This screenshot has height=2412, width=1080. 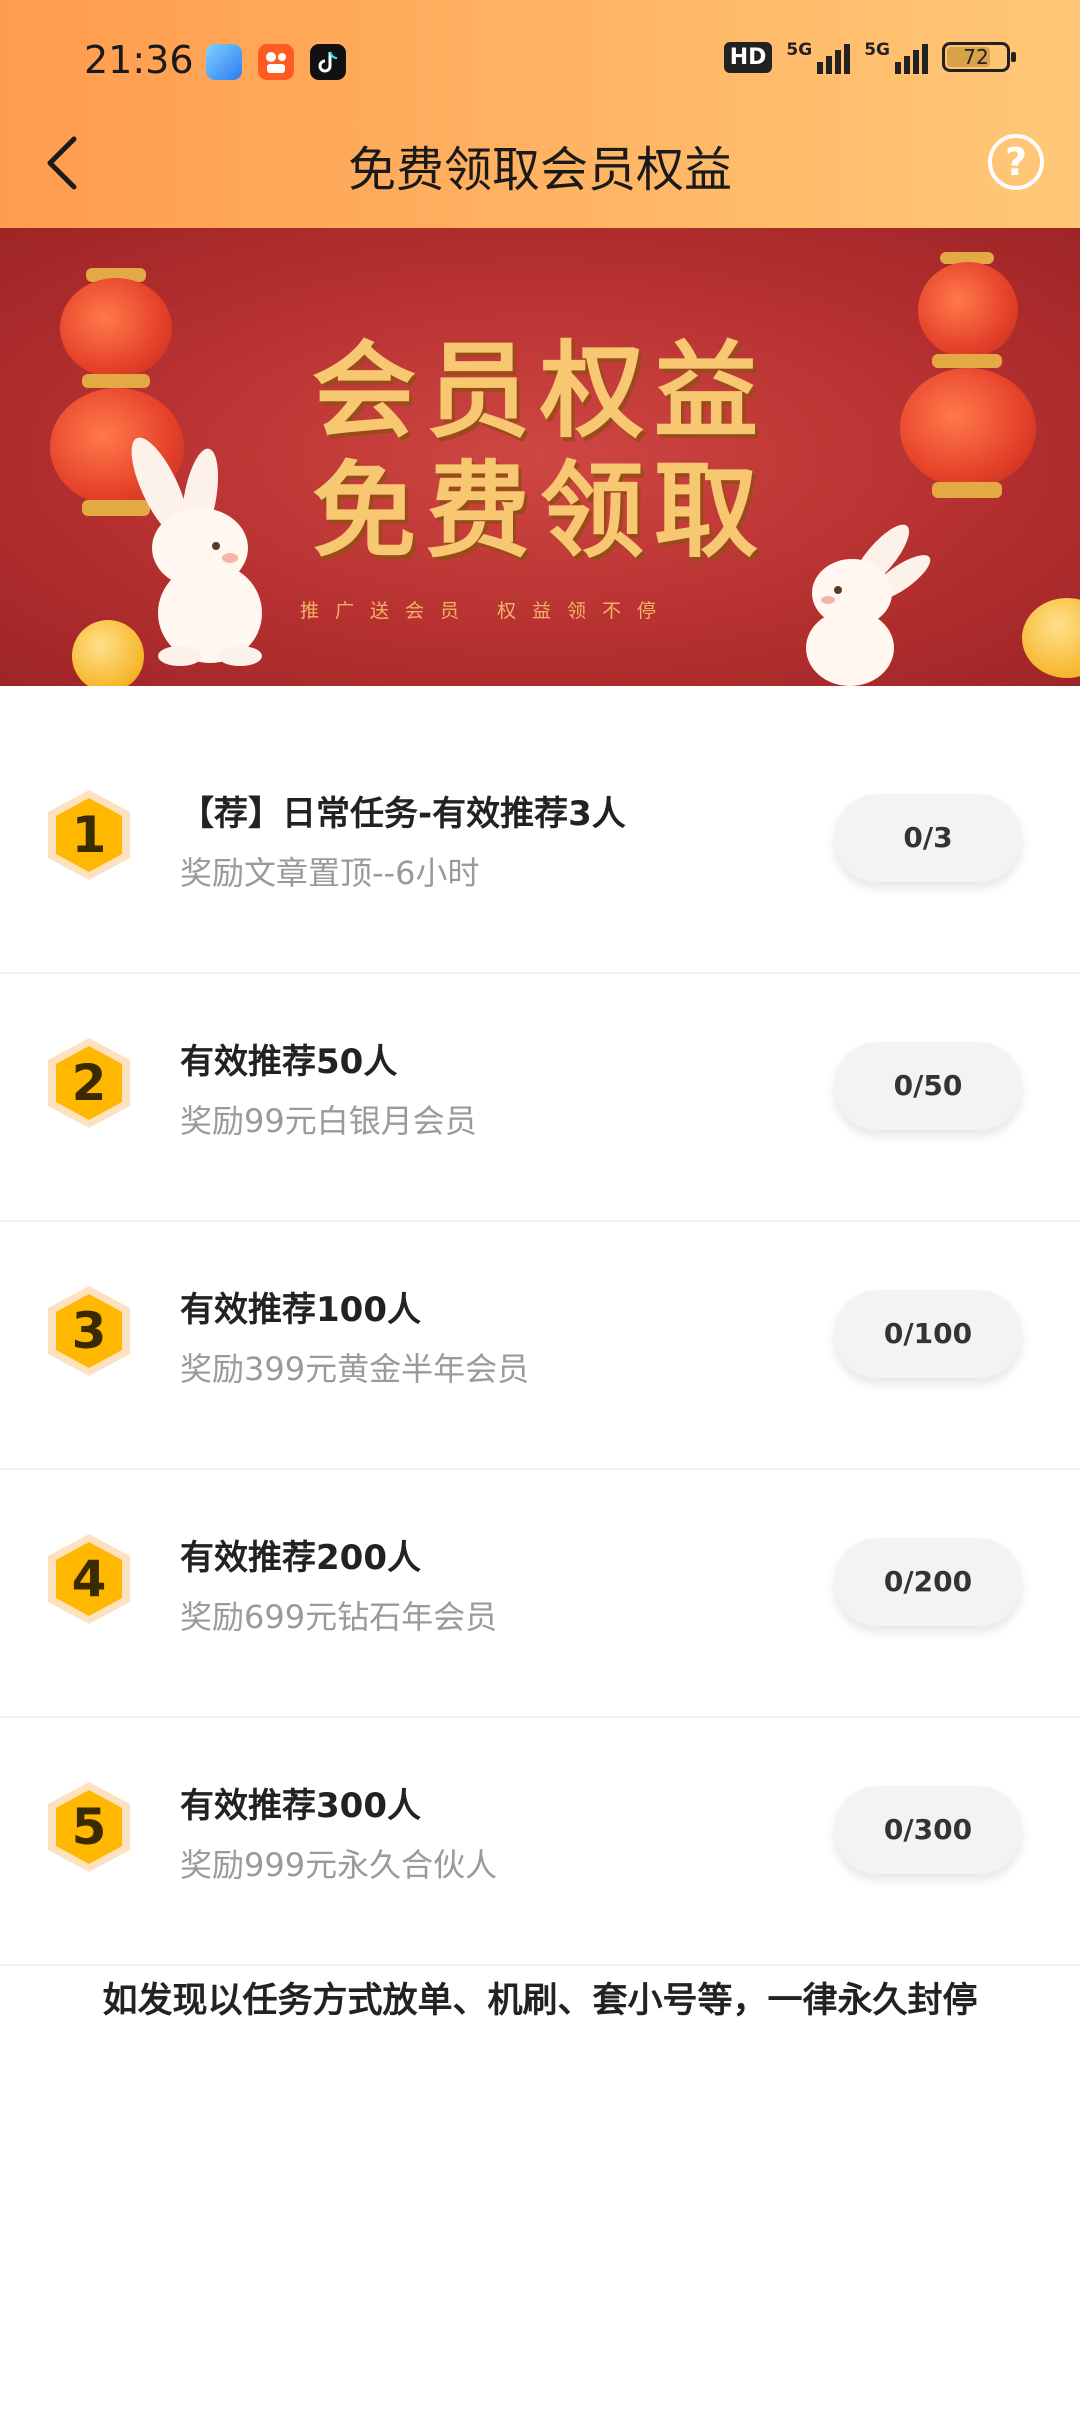 What do you see at coordinates (540, 850) in the screenshot?
I see `task-item: 1 【荐】日常任务-有效推荐3人 奖励文章置顶--6小时 0/3` at bounding box center [540, 850].